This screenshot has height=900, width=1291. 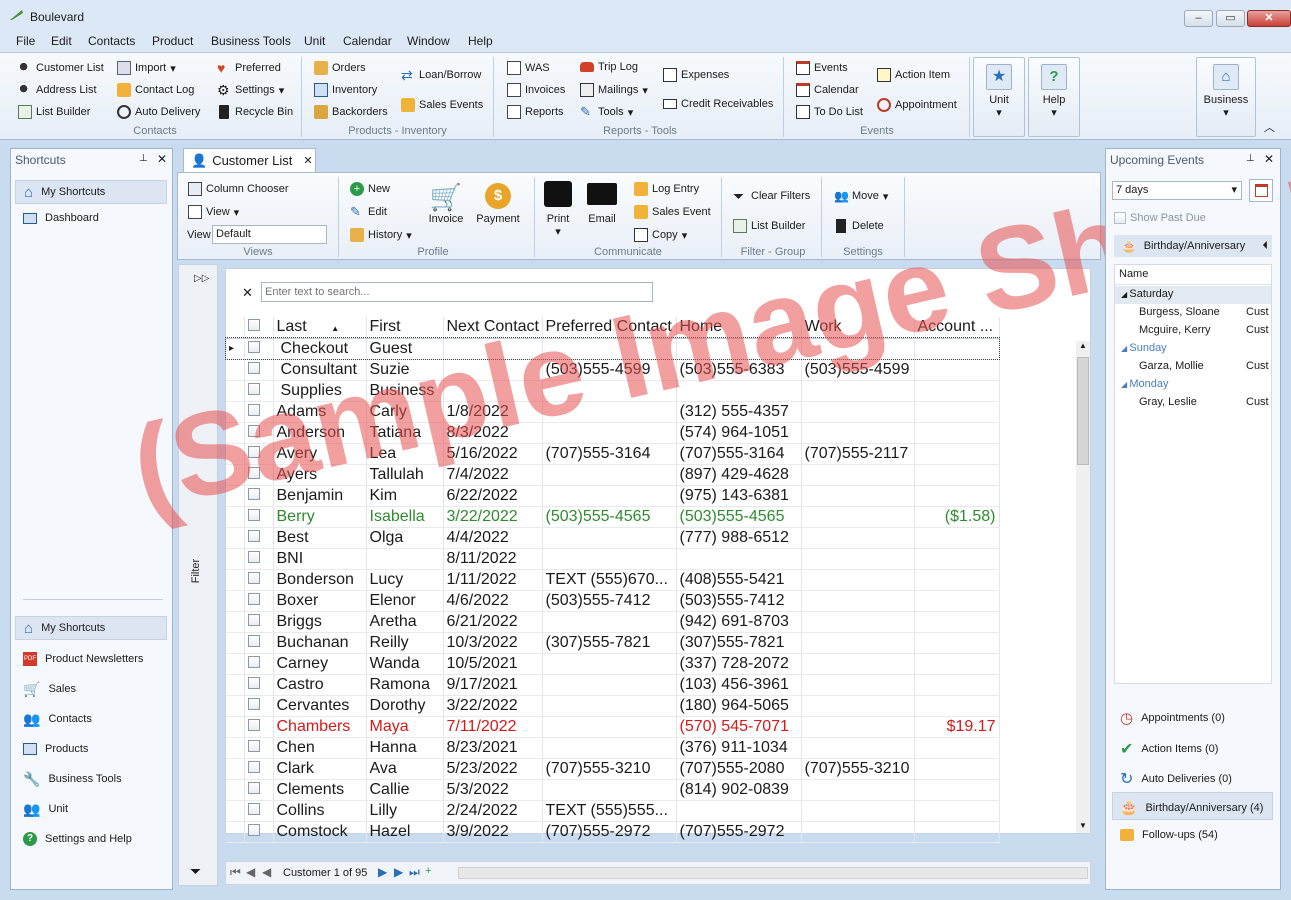 I want to click on appointment-button: Appointment, so click(x=917, y=105).